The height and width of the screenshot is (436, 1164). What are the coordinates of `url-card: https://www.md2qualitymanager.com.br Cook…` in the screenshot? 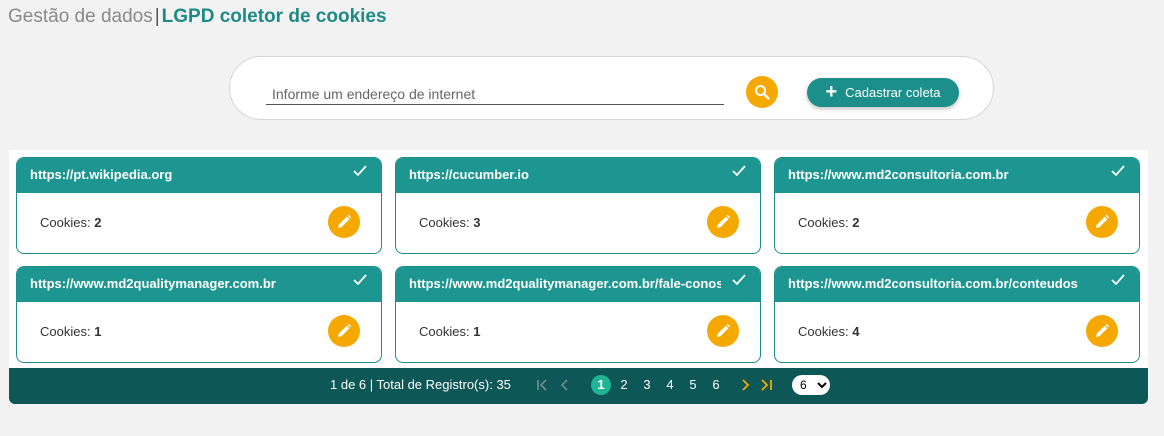 It's located at (199, 314).